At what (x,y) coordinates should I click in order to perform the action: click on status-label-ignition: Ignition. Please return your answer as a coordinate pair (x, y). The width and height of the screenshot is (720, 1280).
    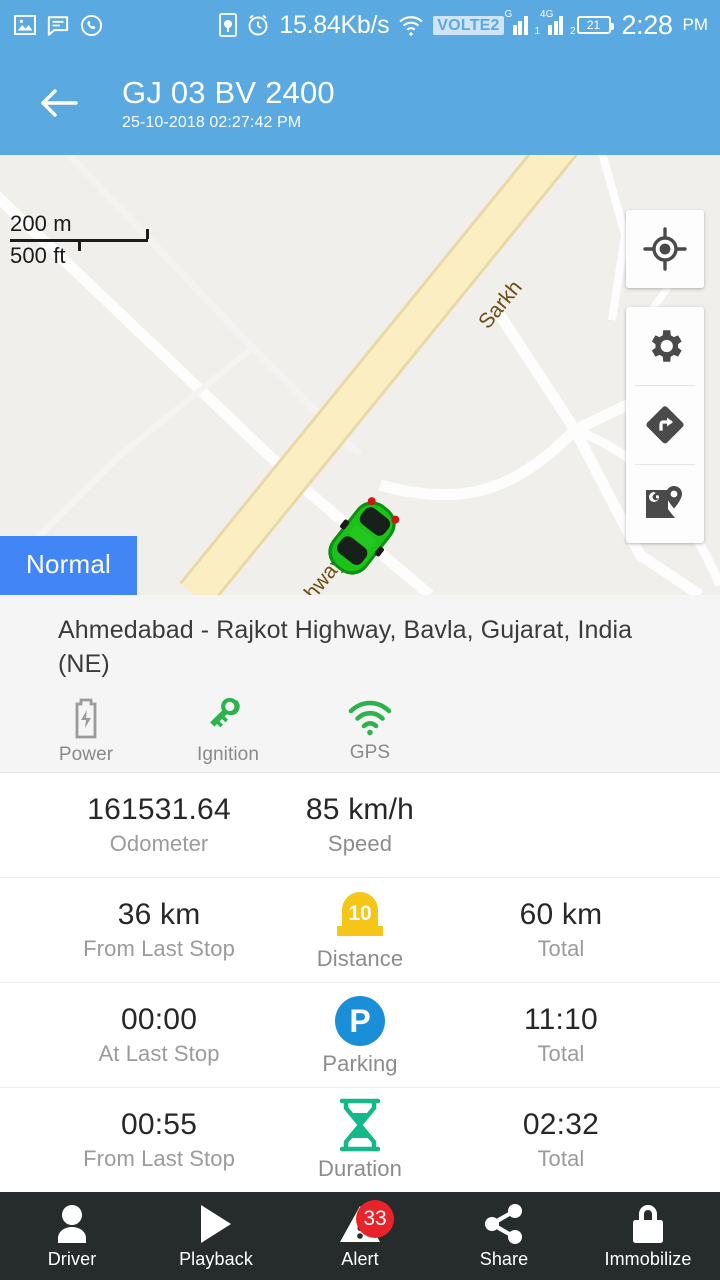
    Looking at the image, I should click on (228, 754).